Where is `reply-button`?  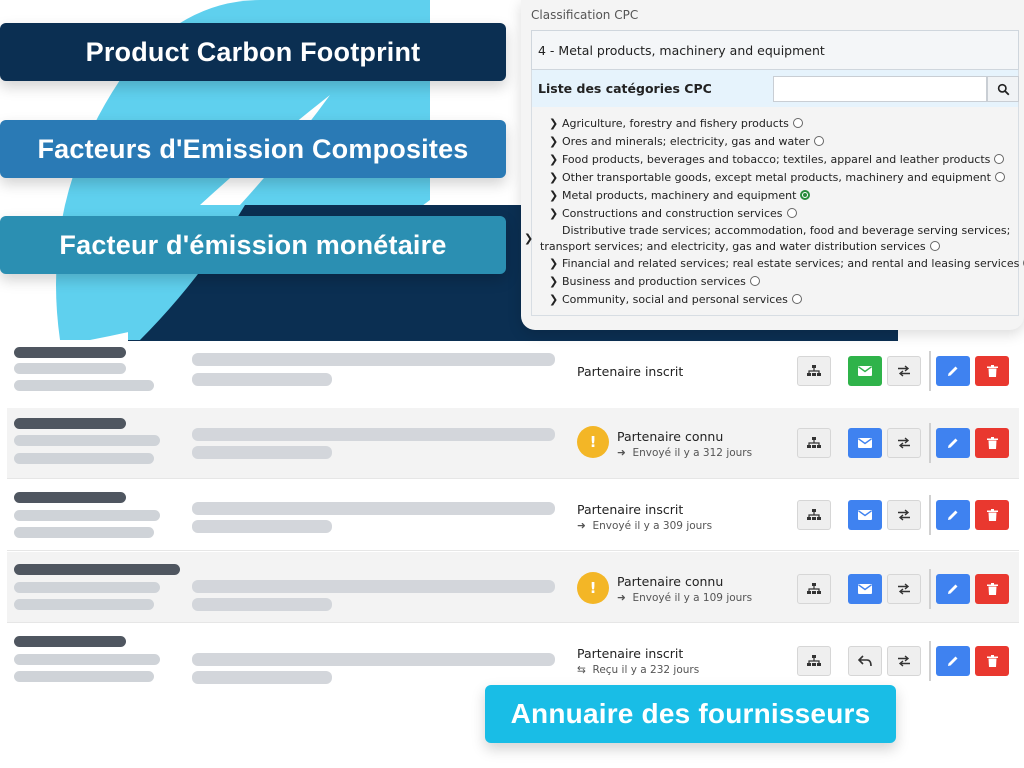
reply-button is located at coordinates (865, 661).